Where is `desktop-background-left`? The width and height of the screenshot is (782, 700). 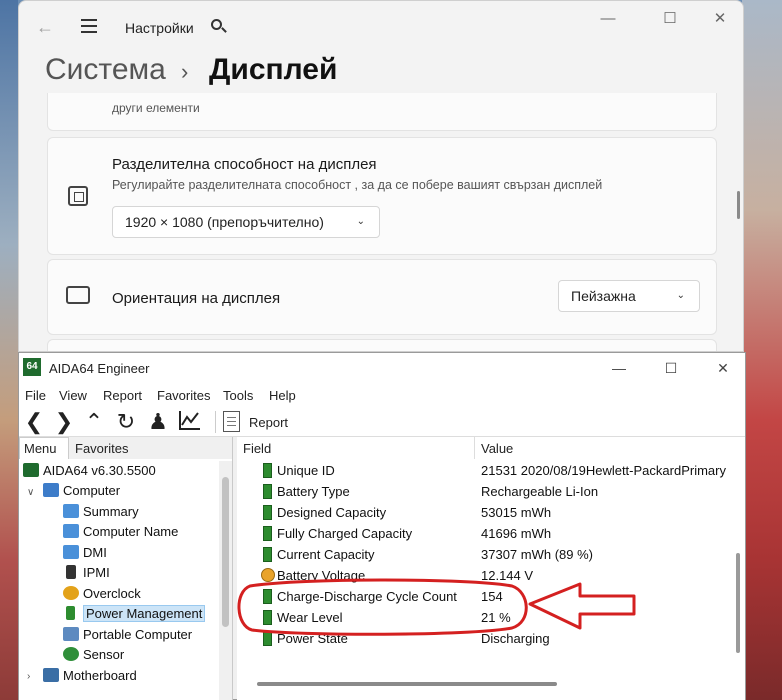
desktop-background-left is located at coordinates (9, 350).